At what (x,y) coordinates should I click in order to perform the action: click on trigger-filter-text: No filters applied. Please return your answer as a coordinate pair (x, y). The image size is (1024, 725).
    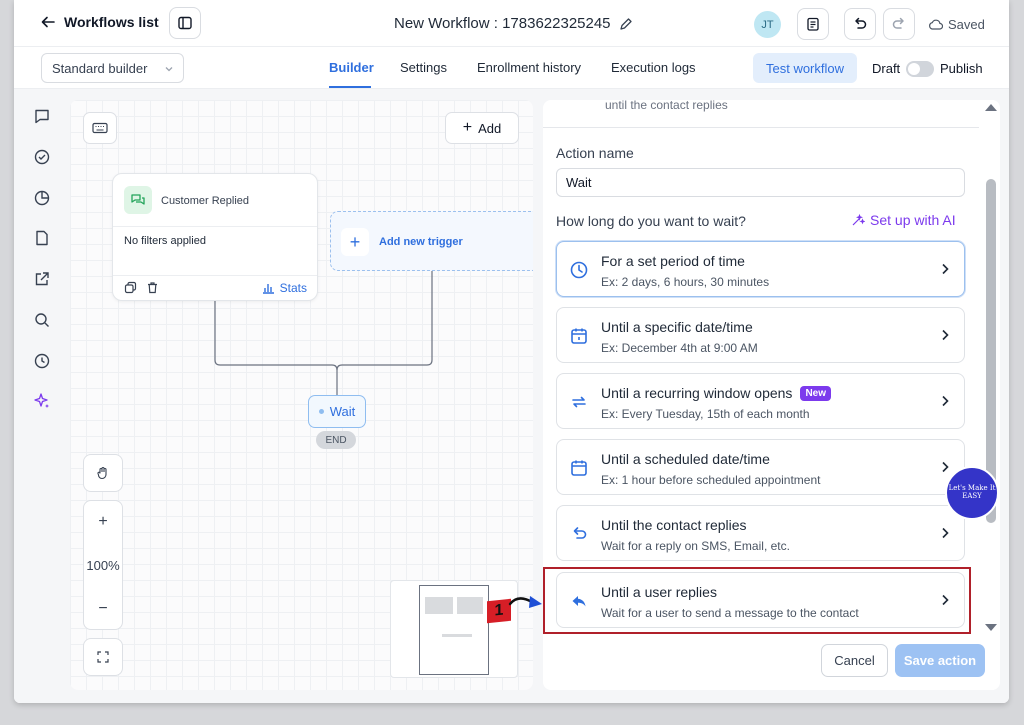
    Looking at the image, I should click on (165, 241).